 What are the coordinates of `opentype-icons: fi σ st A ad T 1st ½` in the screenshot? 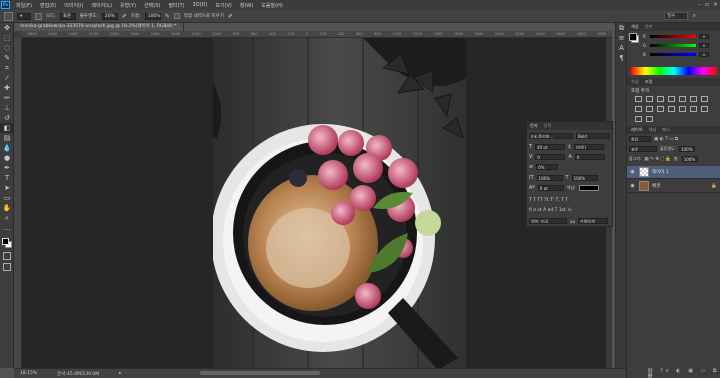 It's located at (550, 210).